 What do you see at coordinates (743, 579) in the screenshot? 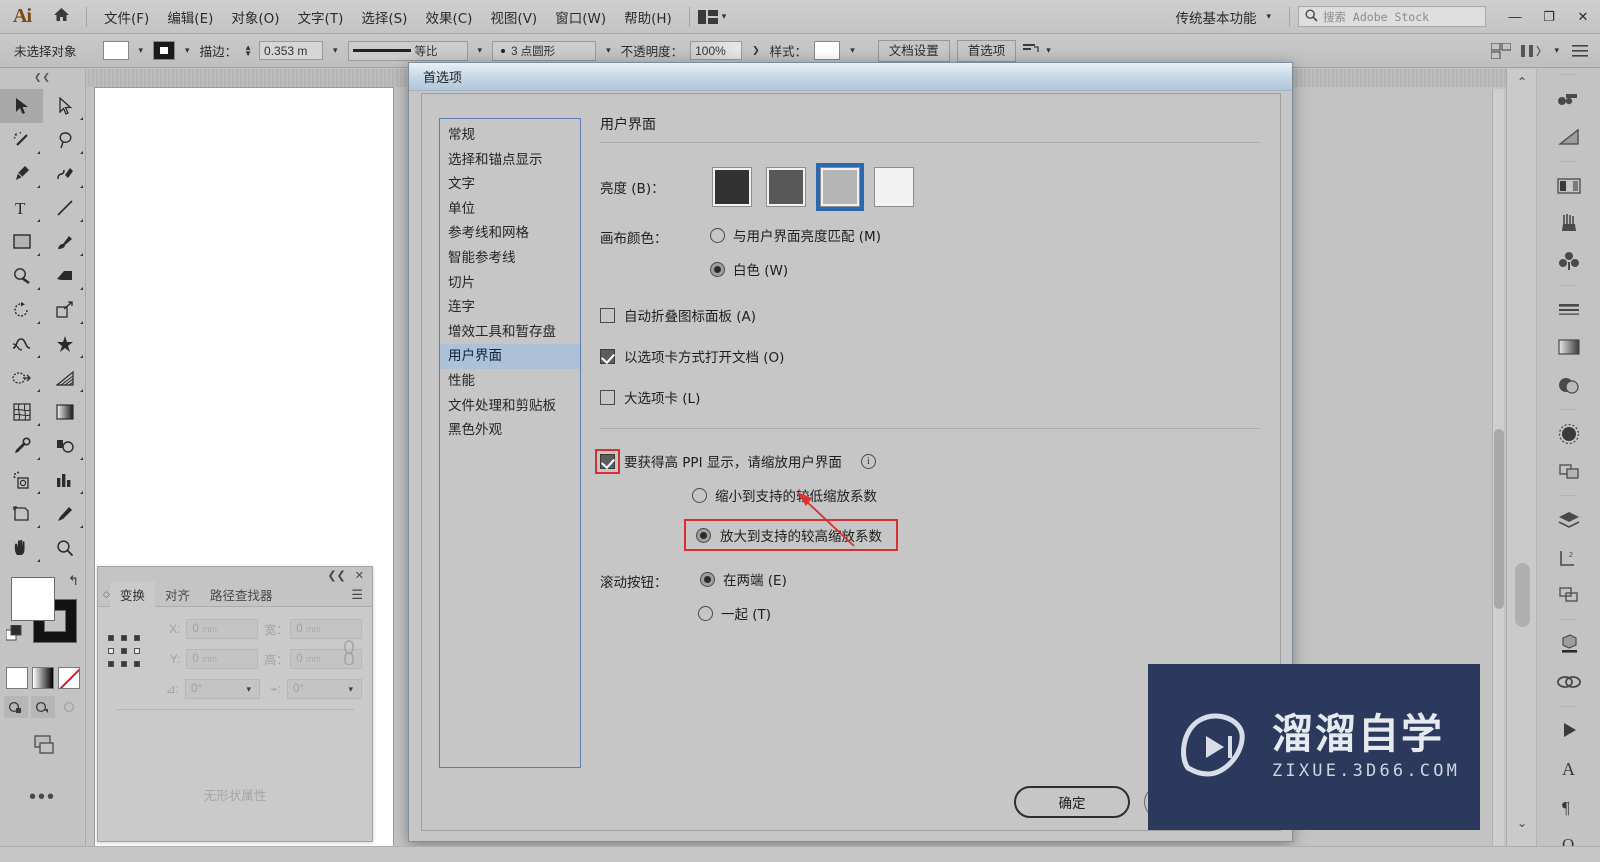
I see `scroll-both-ends-option: 在两端 (E)` at bounding box center [743, 579].